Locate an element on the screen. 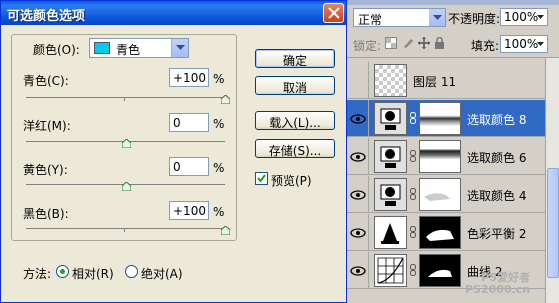  method-absolute-radio is located at coordinates (131, 271).